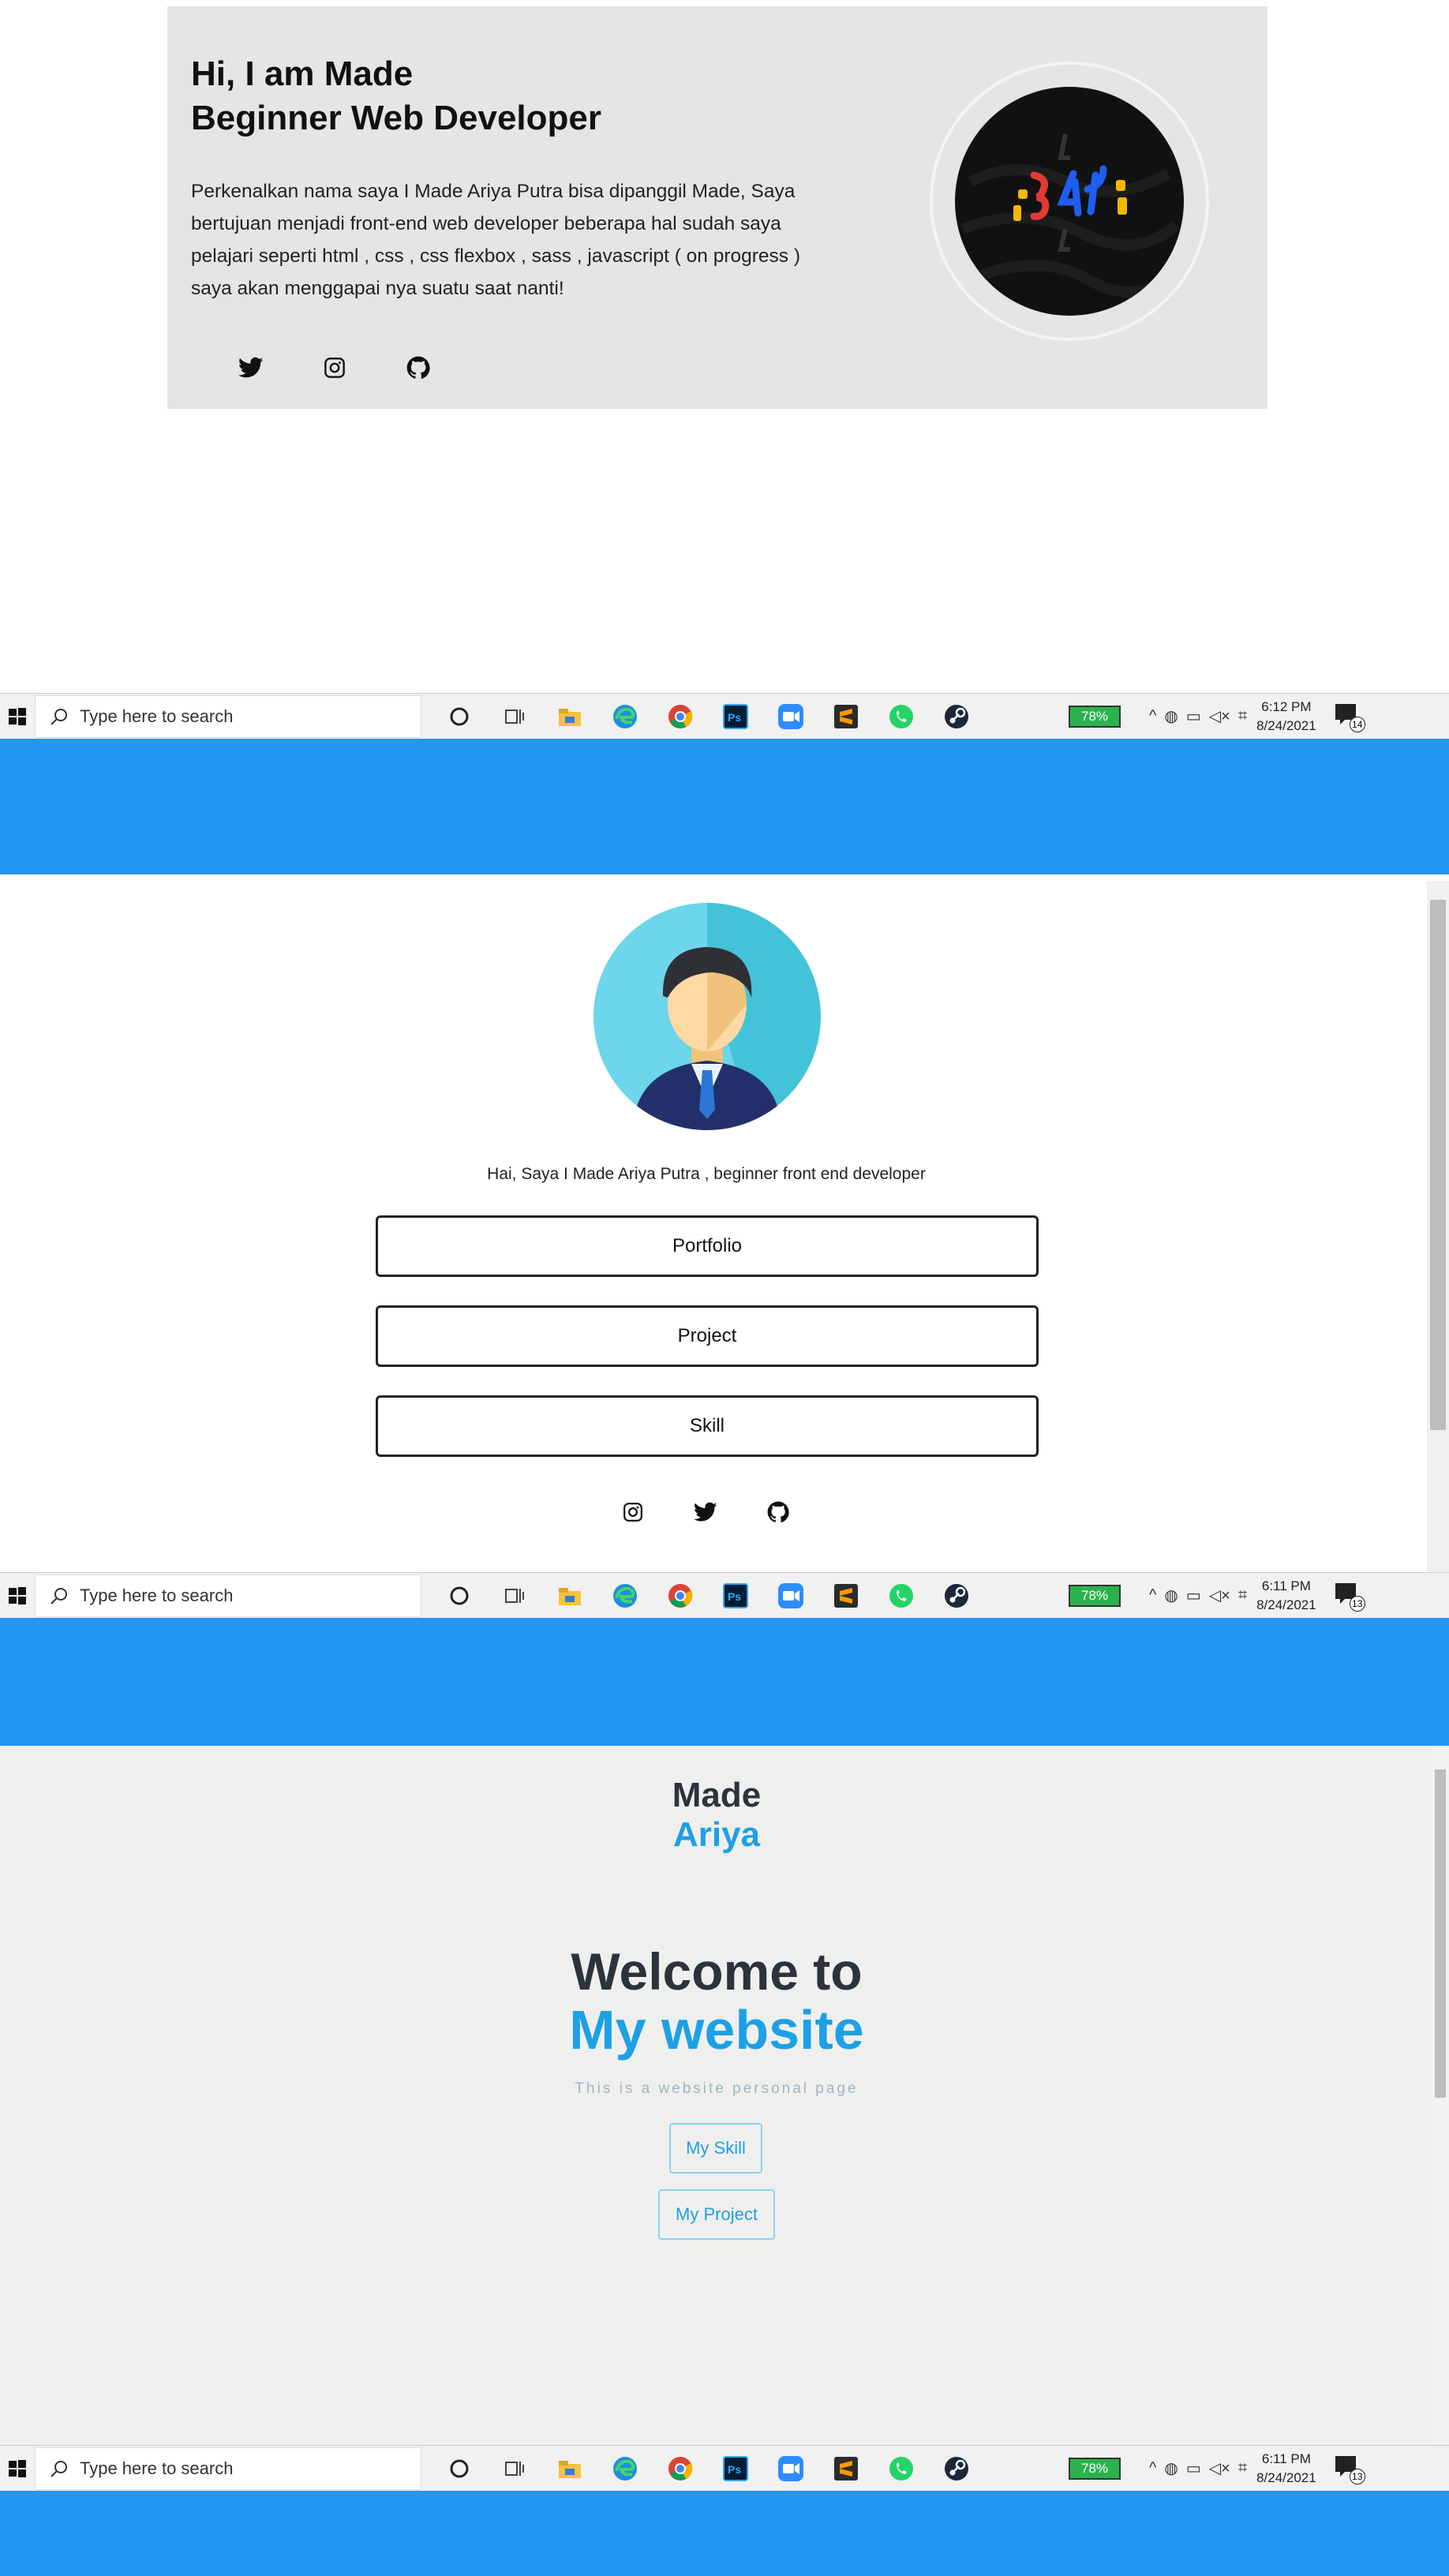 The width and height of the screenshot is (1449, 2576). What do you see at coordinates (715, 2148) in the screenshot?
I see `my-skill-button: My Skill` at bounding box center [715, 2148].